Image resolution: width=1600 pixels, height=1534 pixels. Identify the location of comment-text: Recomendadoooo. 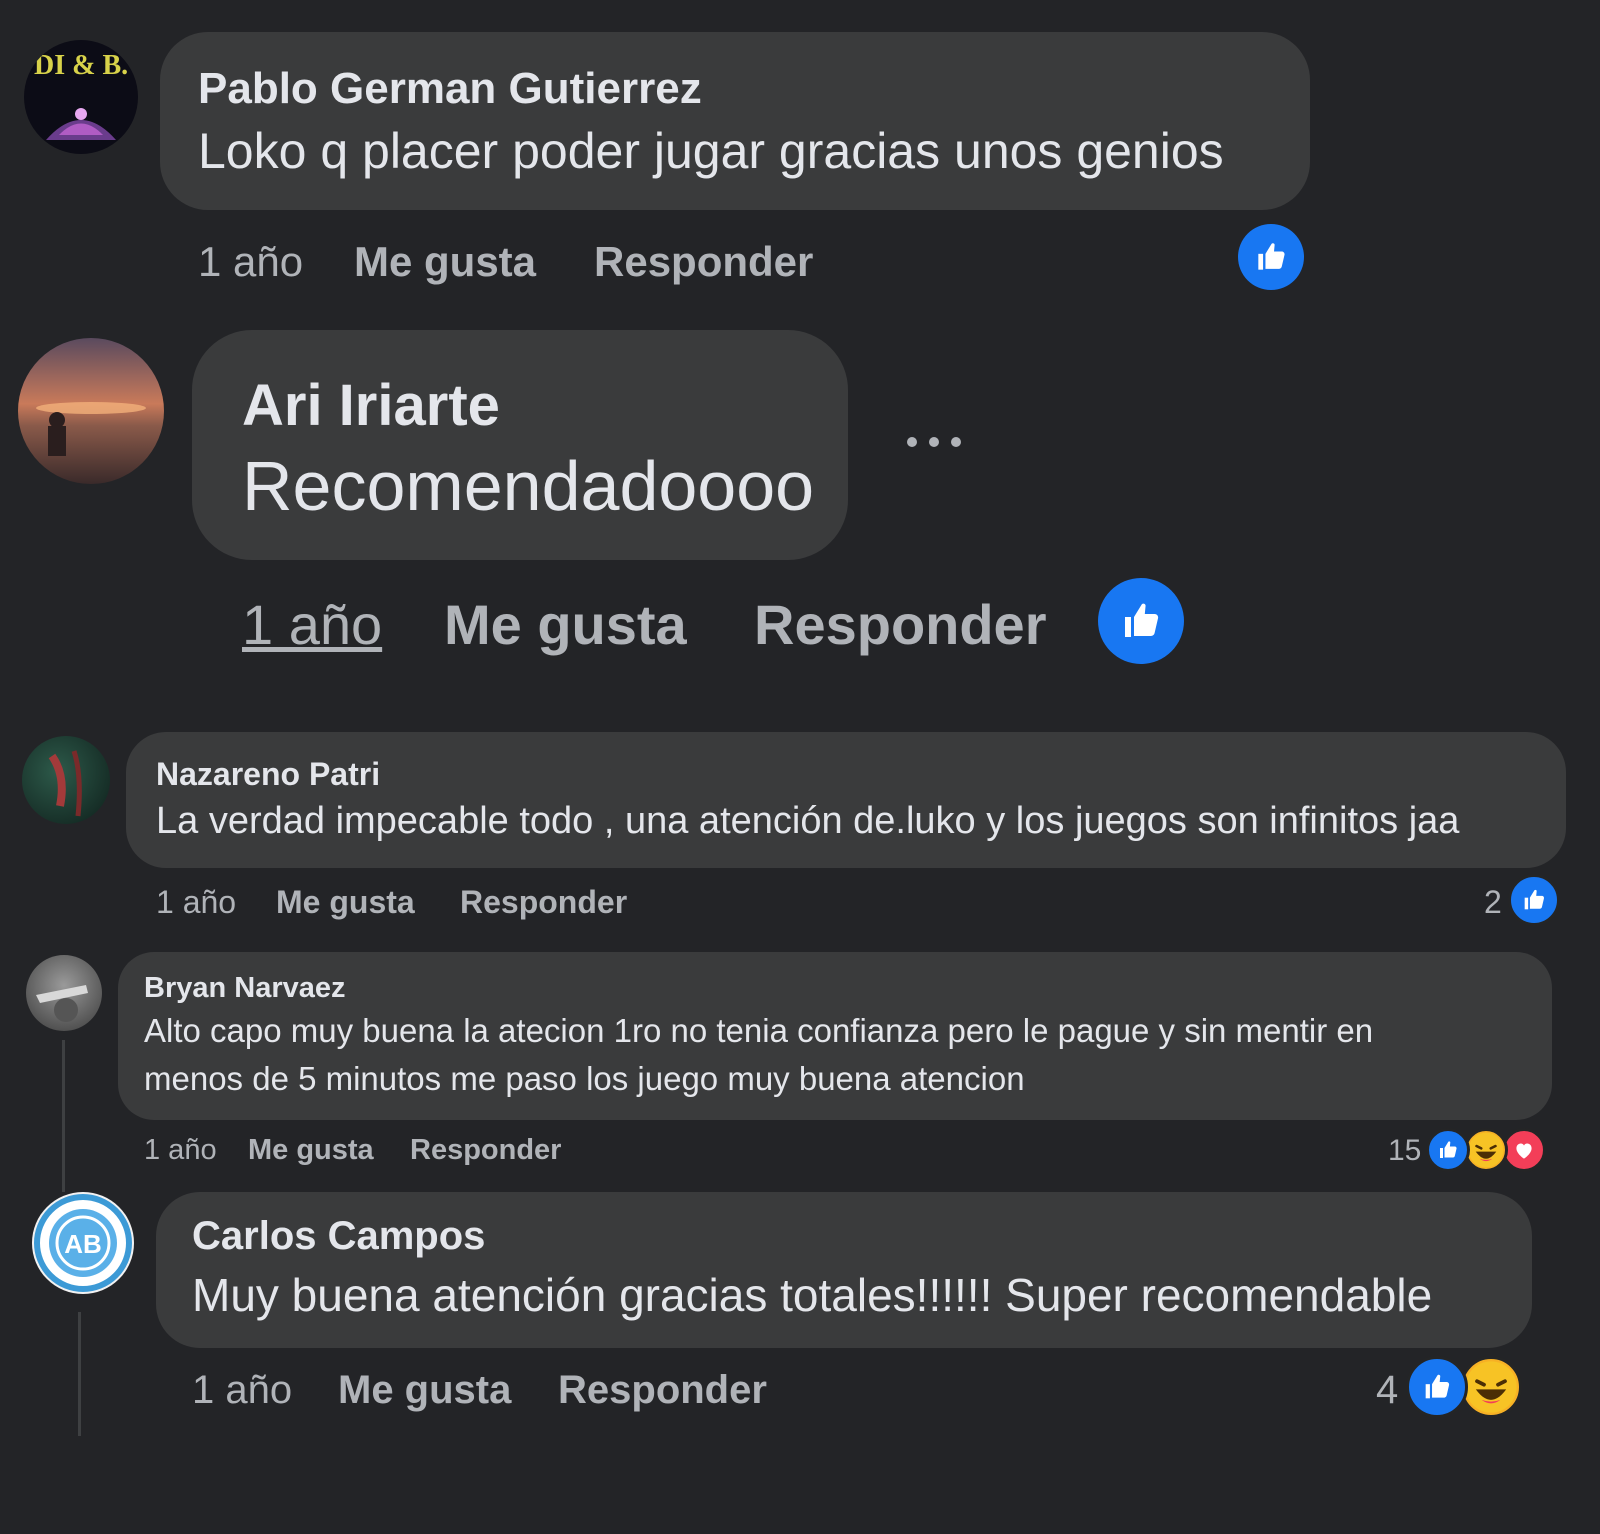
(528, 486).